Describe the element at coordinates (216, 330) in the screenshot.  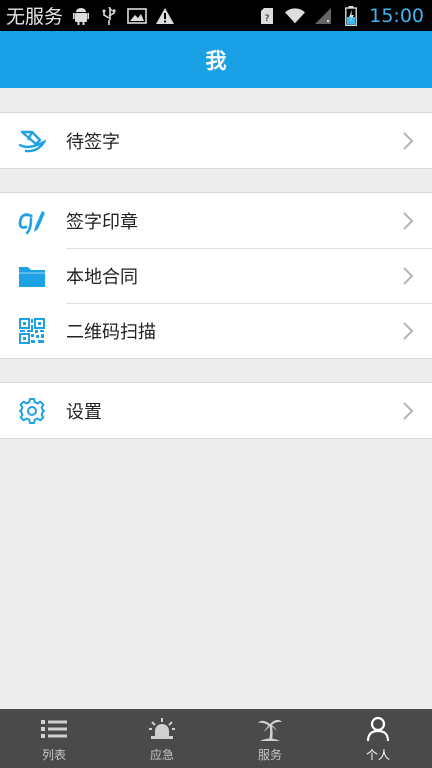
I see `menu-item-qr-scan: 二维码扫描` at that location.